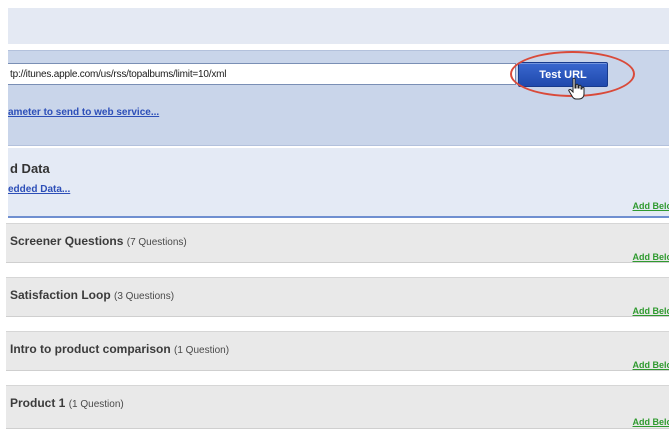 The width and height of the screenshot is (669, 429). I want to click on block-title-text: Product 1, so click(38, 403).